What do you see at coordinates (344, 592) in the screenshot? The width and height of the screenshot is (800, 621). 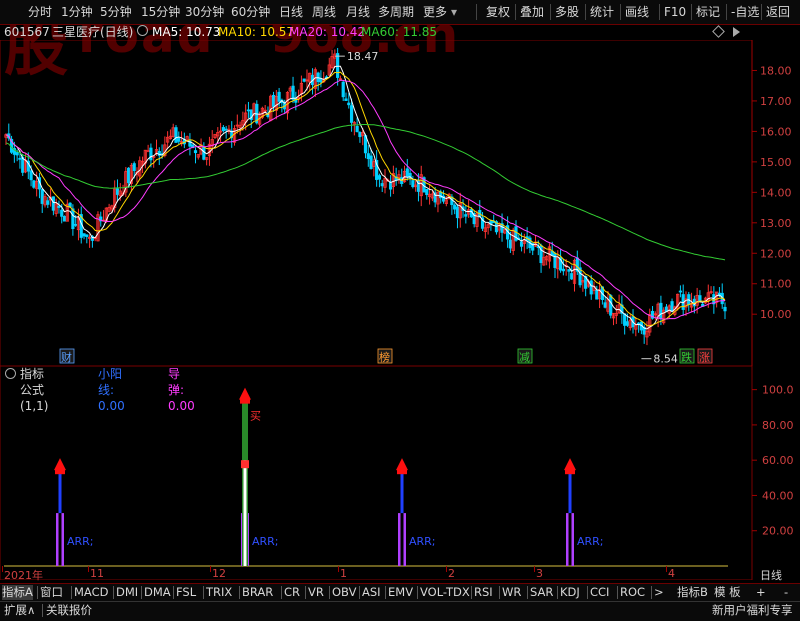 I see `tab-OBV: OBV` at bounding box center [344, 592].